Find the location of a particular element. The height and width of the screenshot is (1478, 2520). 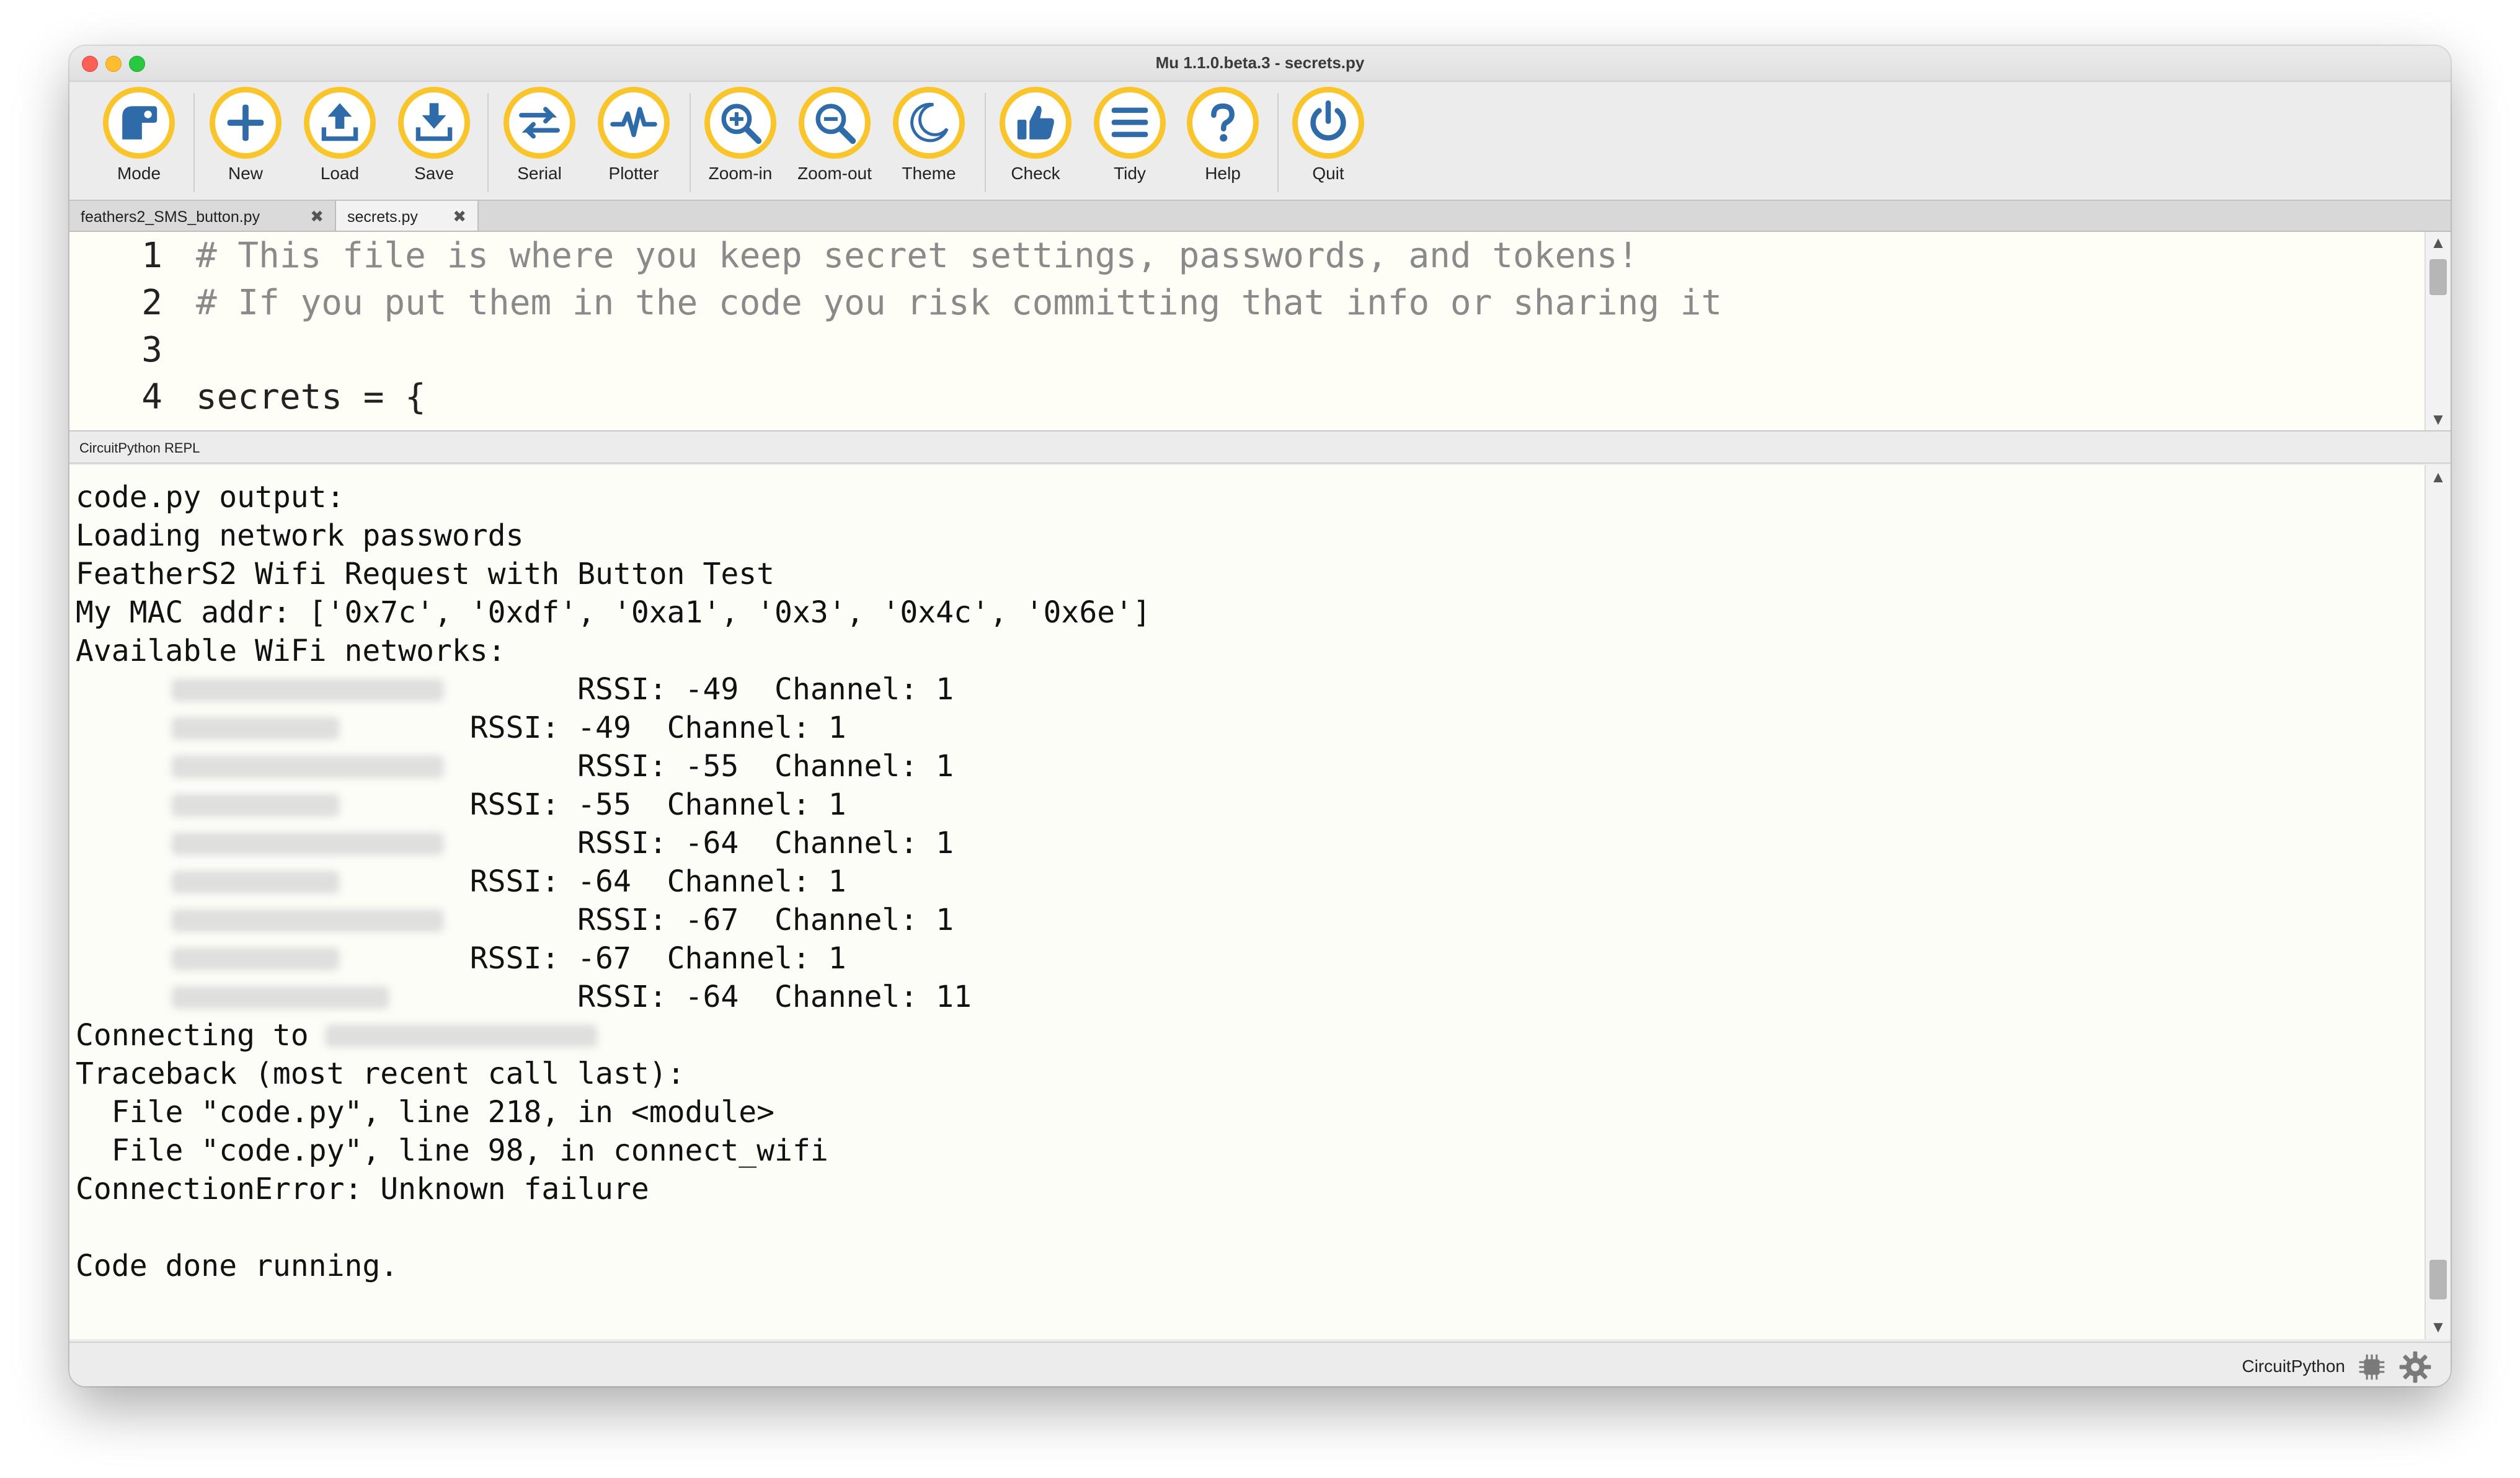

window-title: Mu 1.1.0.beta.3 - secrets.py is located at coordinates (1260, 63).